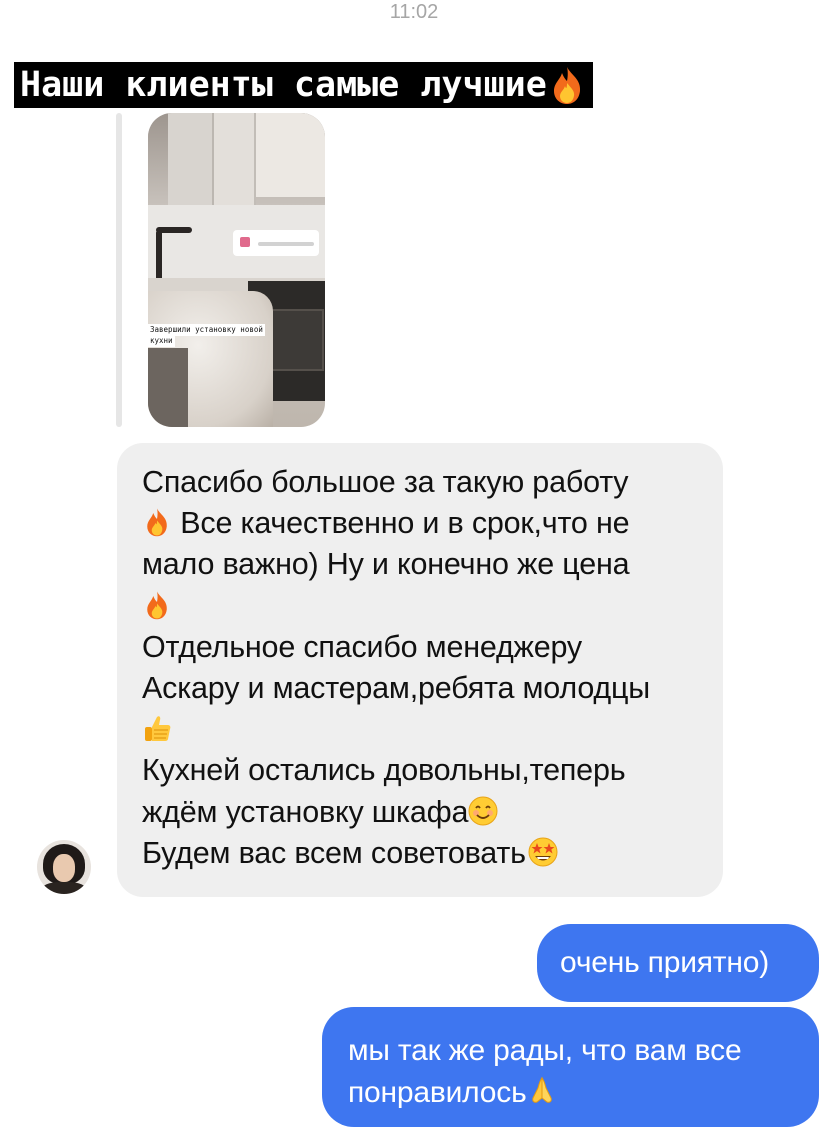  I want to click on story-caption-2: кухни, so click(161, 341).